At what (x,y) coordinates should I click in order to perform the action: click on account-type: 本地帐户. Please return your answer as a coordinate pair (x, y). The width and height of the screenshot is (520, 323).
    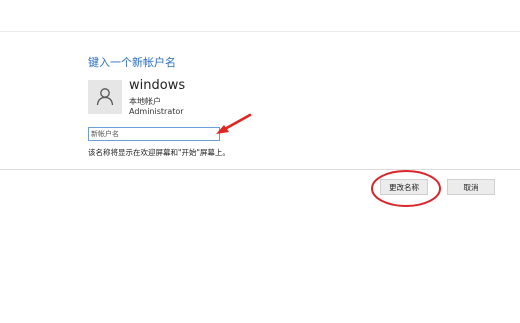
    Looking at the image, I should click on (145, 101).